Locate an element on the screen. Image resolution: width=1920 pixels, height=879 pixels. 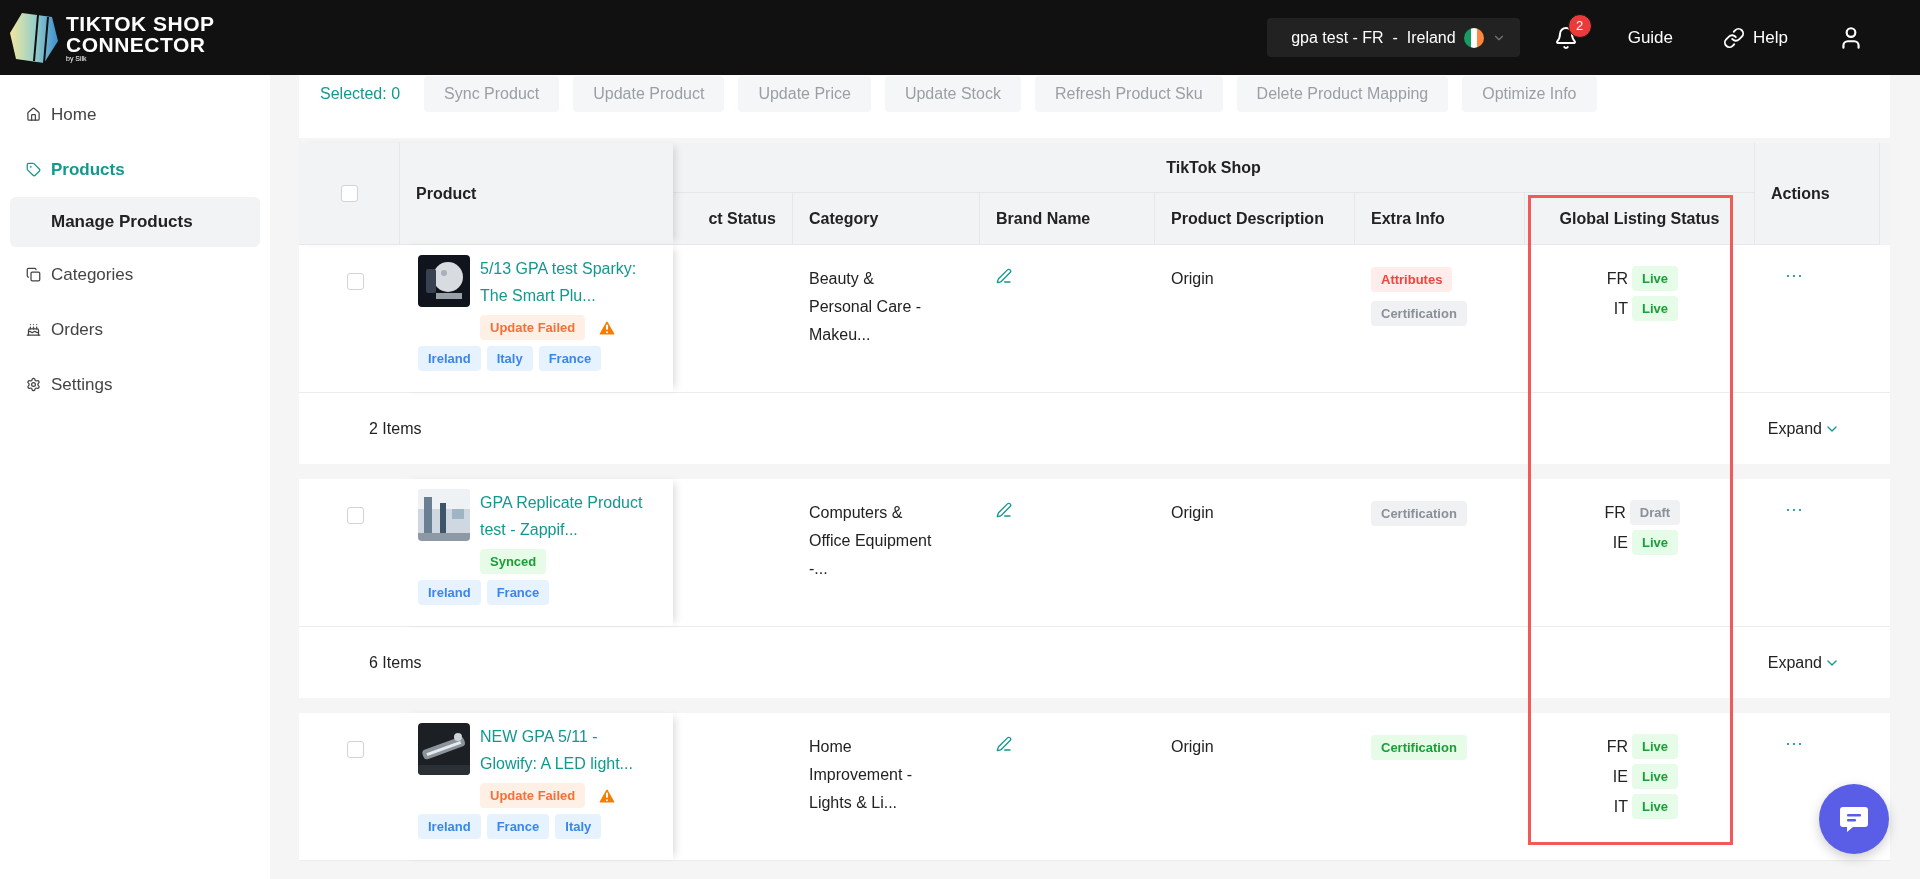
link-icon is located at coordinates (1734, 37).